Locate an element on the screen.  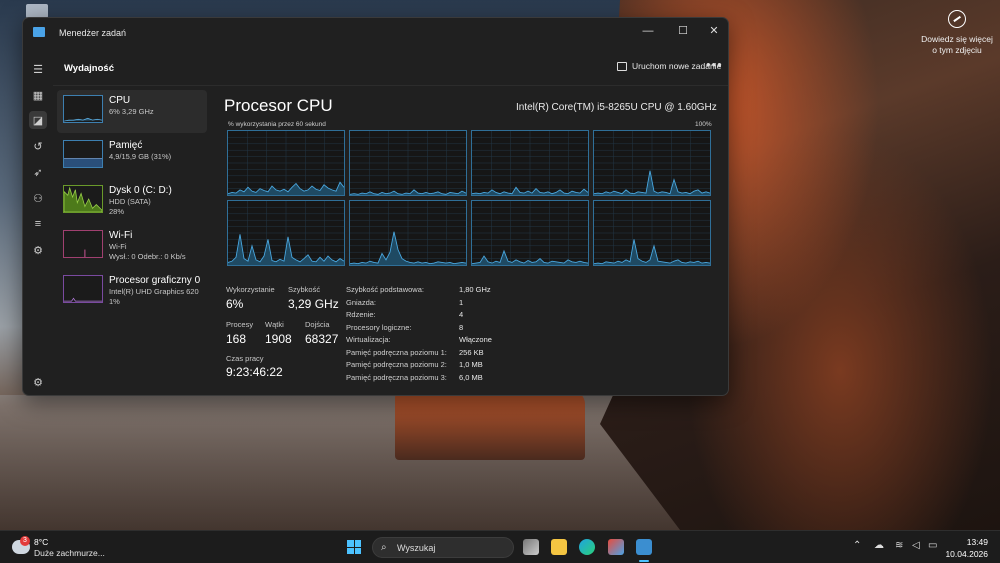
spec-label: Pamięć podręczna poziomu 1: is located at coordinates (396, 352).